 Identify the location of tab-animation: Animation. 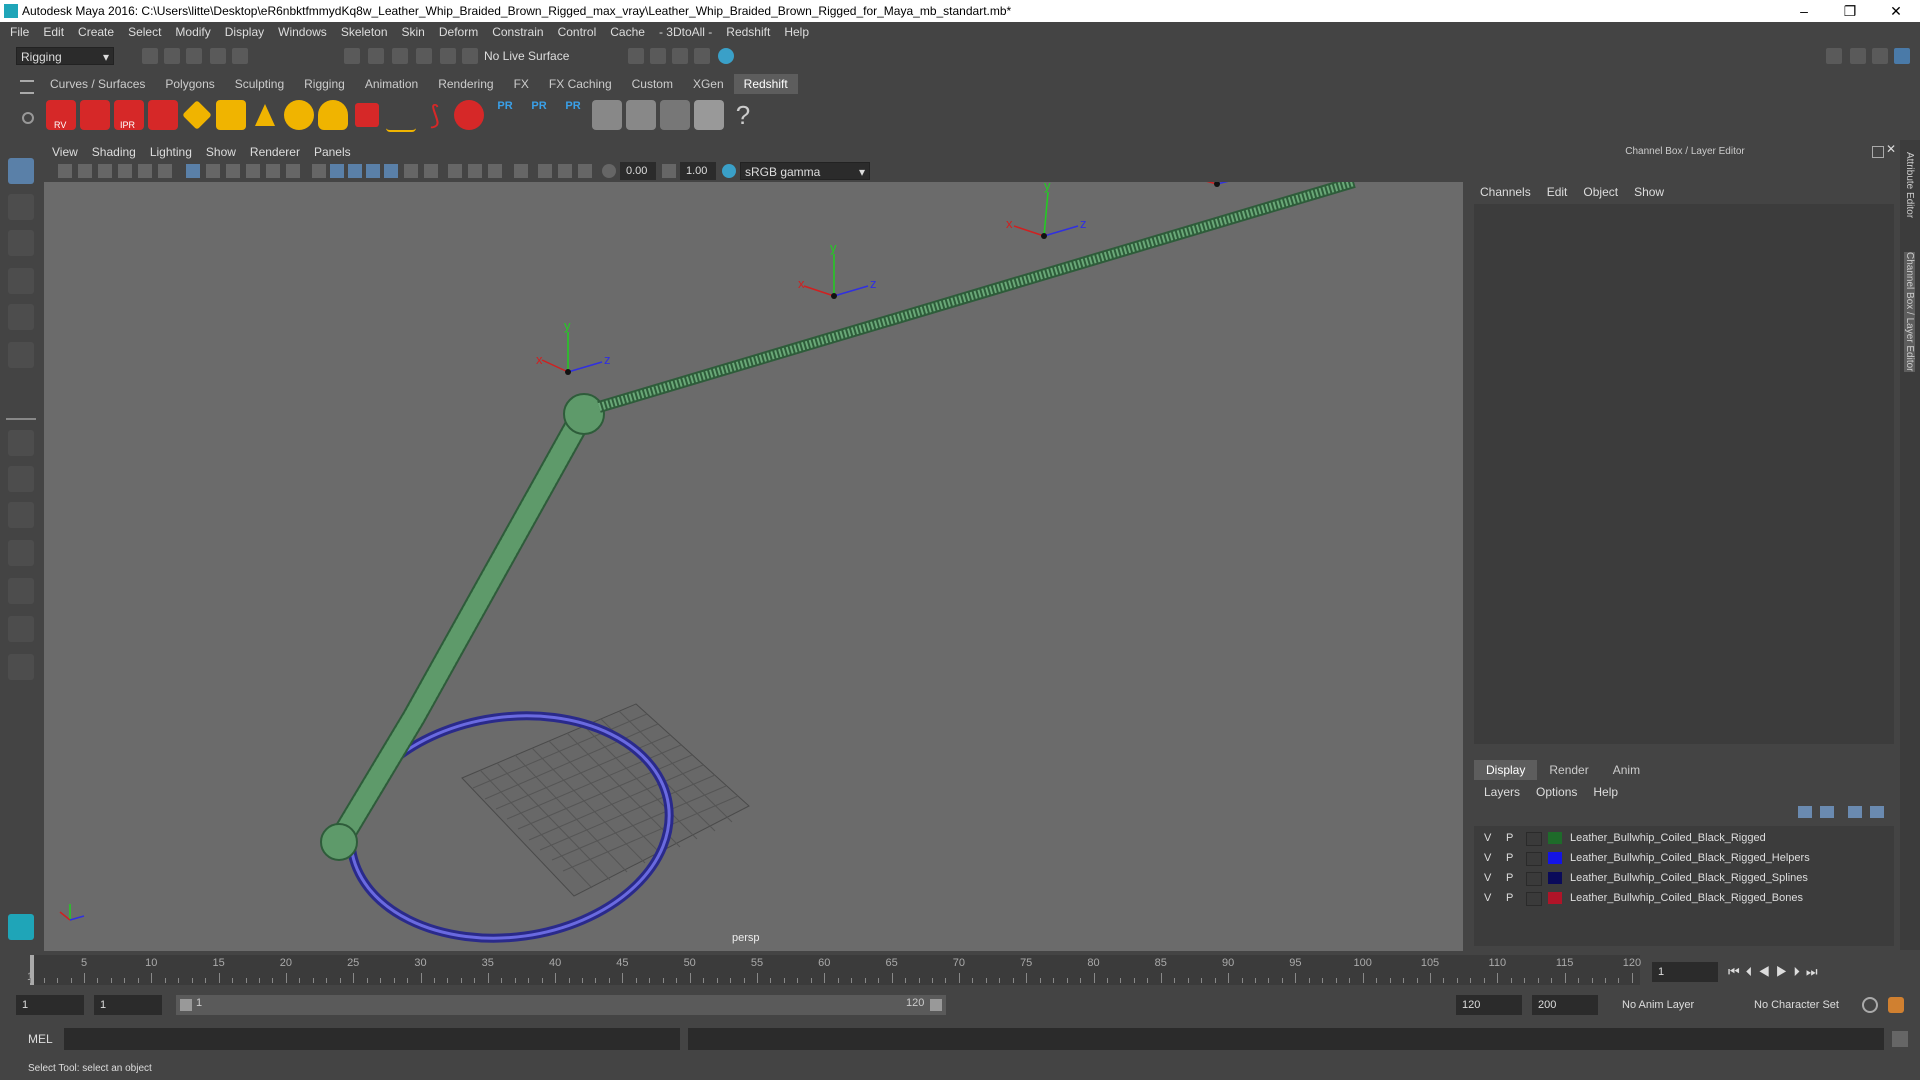
(391, 84).